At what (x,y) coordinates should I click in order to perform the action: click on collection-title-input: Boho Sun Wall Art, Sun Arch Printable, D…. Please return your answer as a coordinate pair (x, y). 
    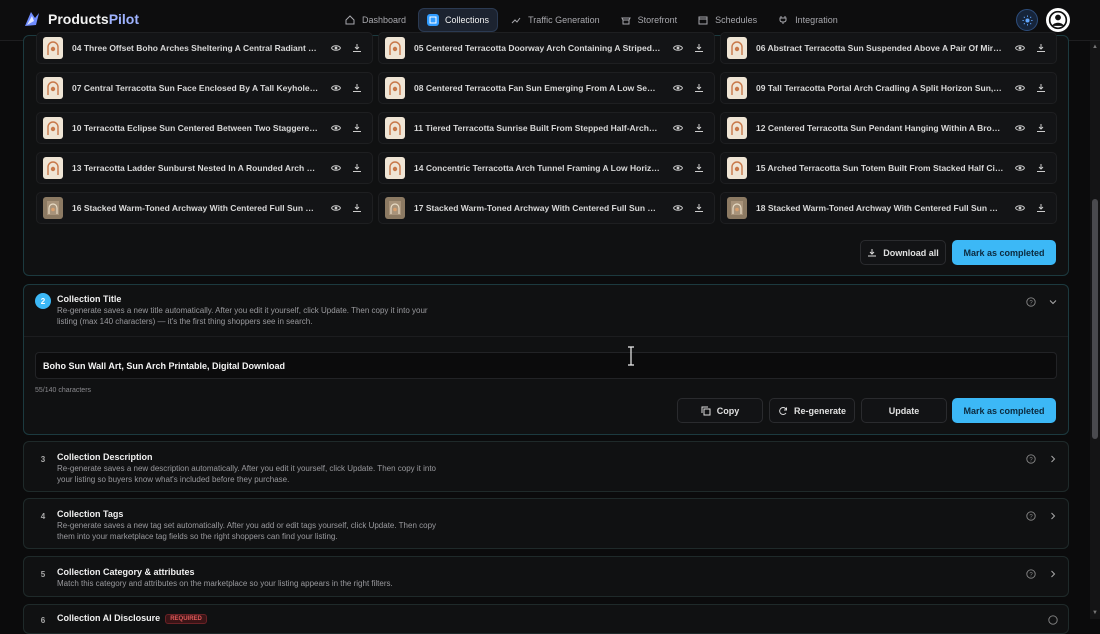
    Looking at the image, I should click on (546, 365).